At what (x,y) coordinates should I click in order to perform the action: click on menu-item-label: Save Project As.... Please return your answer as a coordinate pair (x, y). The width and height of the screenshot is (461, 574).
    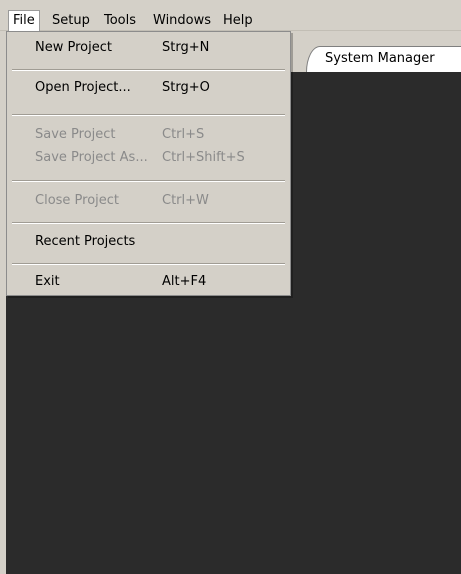
    Looking at the image, I should click on (91, 157).